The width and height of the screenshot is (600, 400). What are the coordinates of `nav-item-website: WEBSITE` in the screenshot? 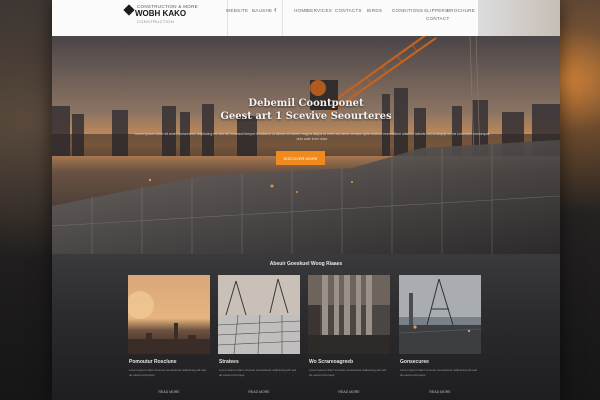 It's located at (237, 12).